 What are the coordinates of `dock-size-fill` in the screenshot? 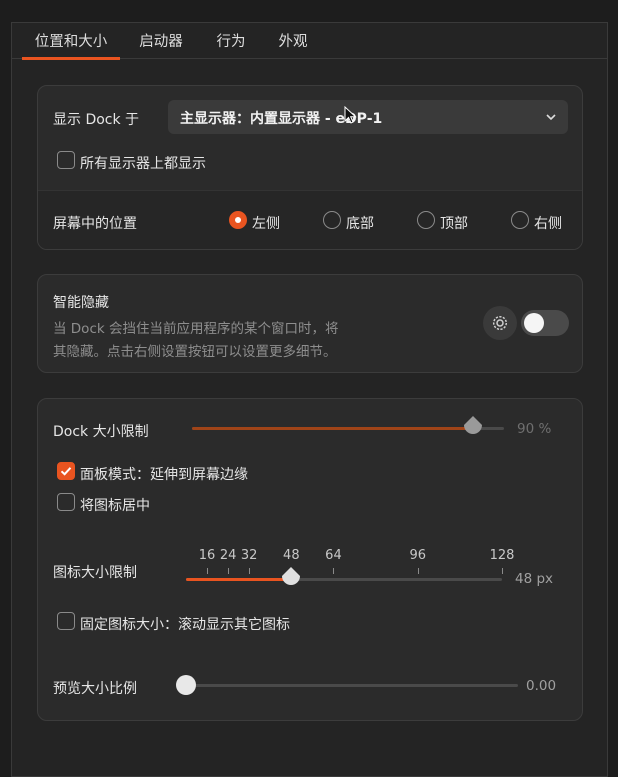 It's located at (332, 428).